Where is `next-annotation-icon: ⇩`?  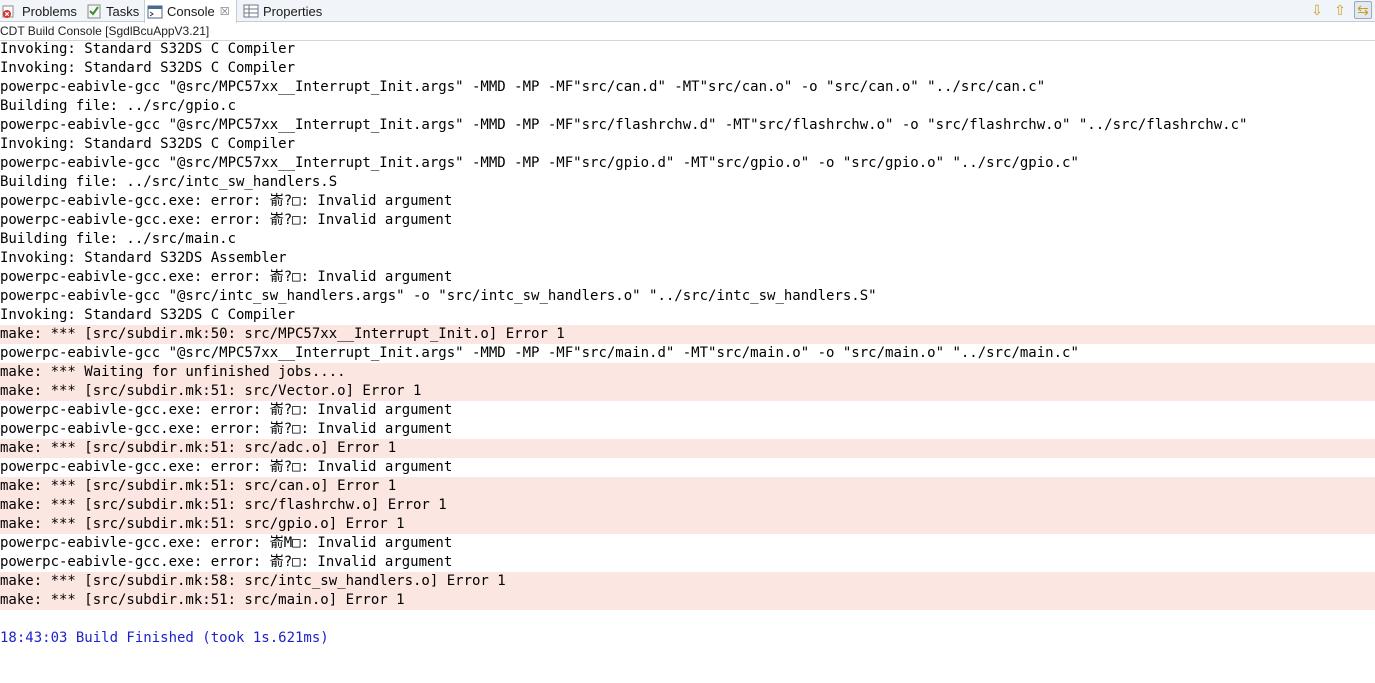
next-annotation-icon: ⇩ is located at coordinates (1317, 9).